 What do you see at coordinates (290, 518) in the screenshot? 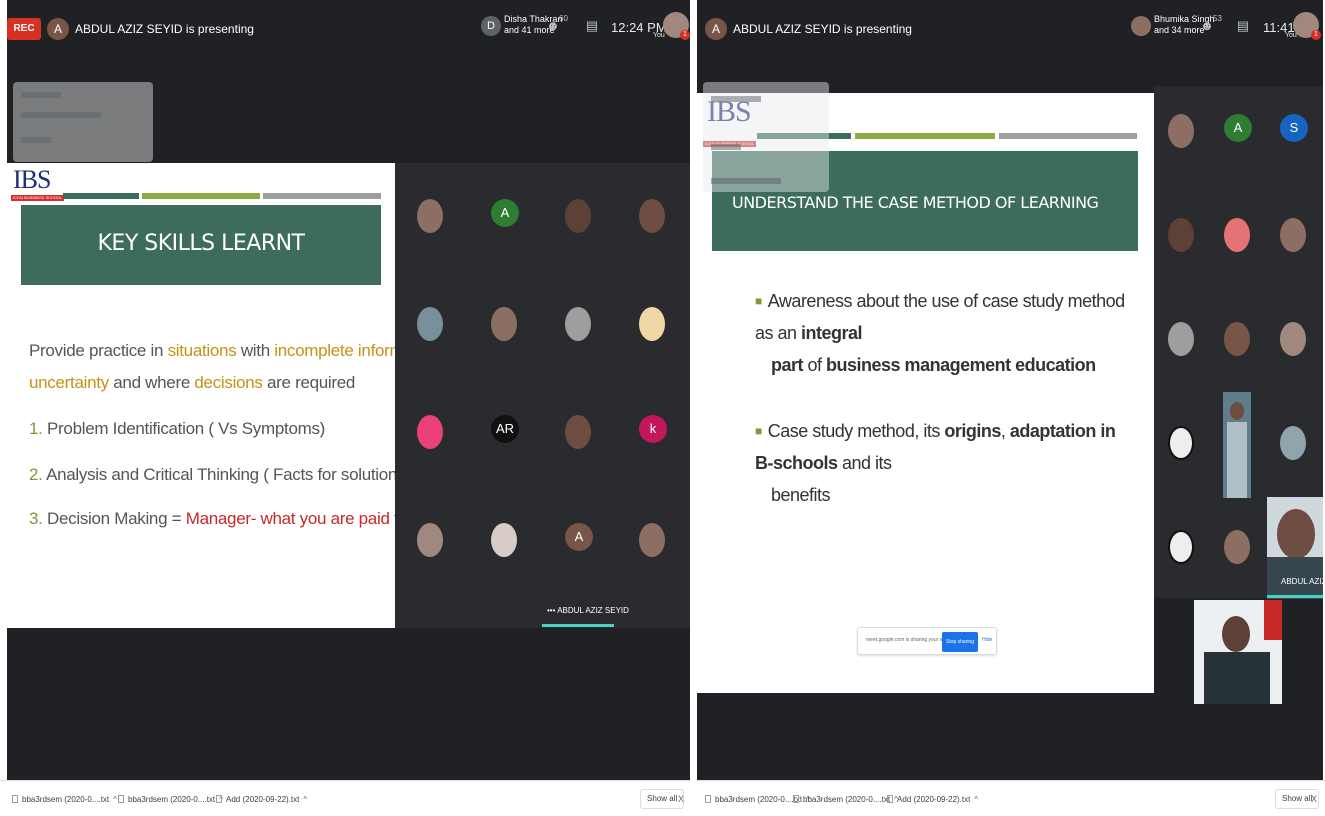
I see `list-highlight: Manager- what you are paid to do.` at bounding box center [290, 518].